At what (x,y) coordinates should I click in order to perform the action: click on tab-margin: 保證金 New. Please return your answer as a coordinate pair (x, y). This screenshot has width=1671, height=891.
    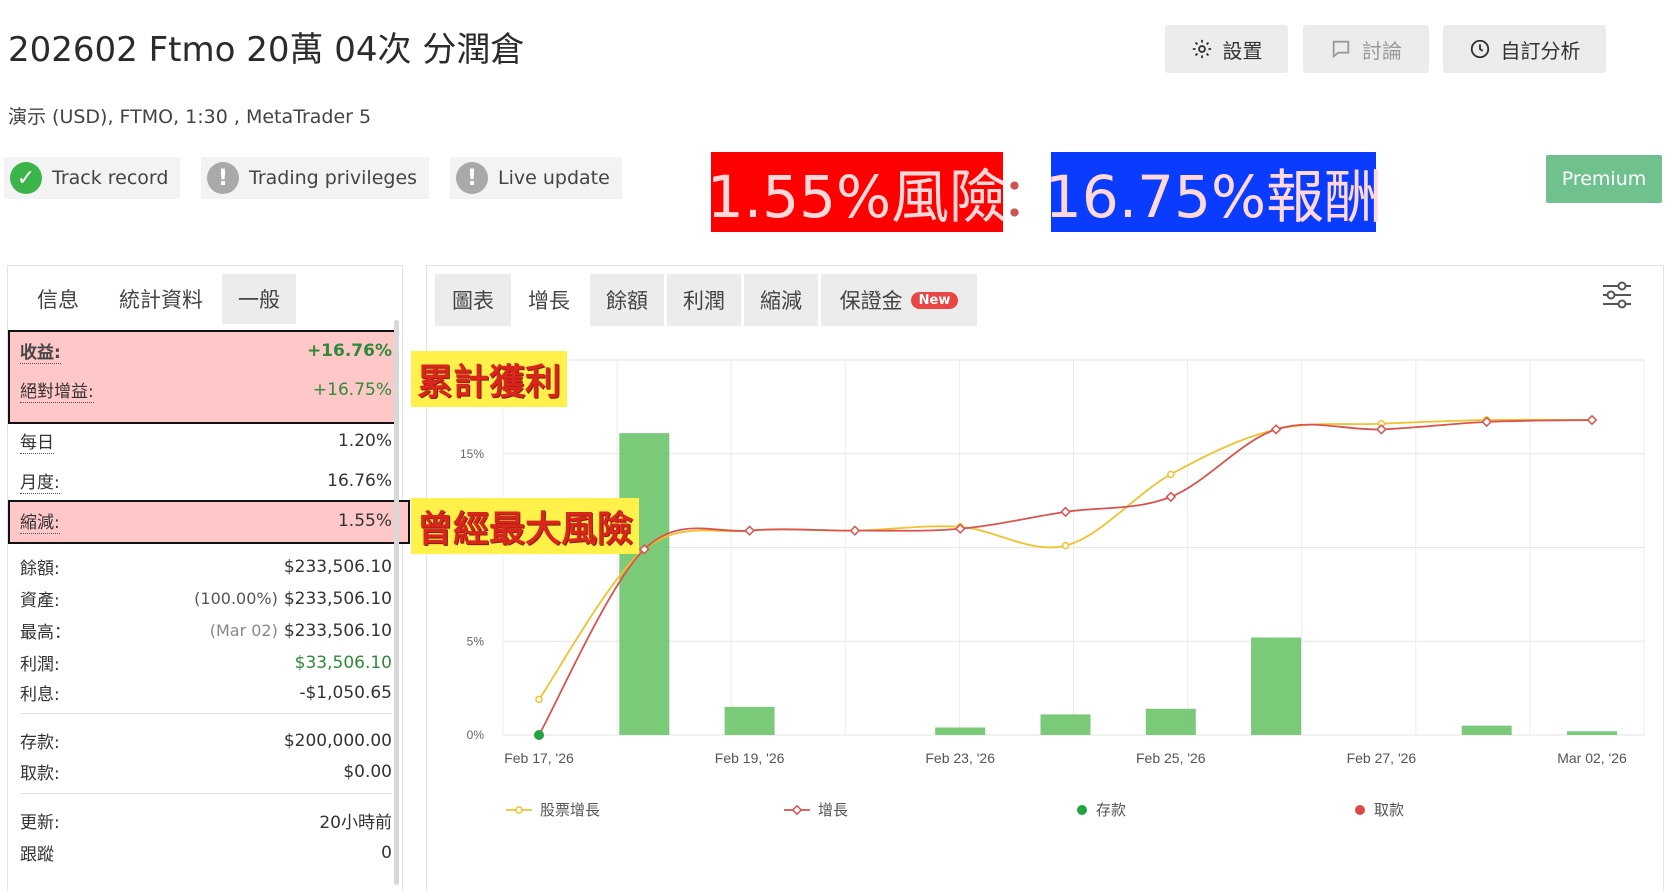
    Looking at the image, I should click on (899, 300).